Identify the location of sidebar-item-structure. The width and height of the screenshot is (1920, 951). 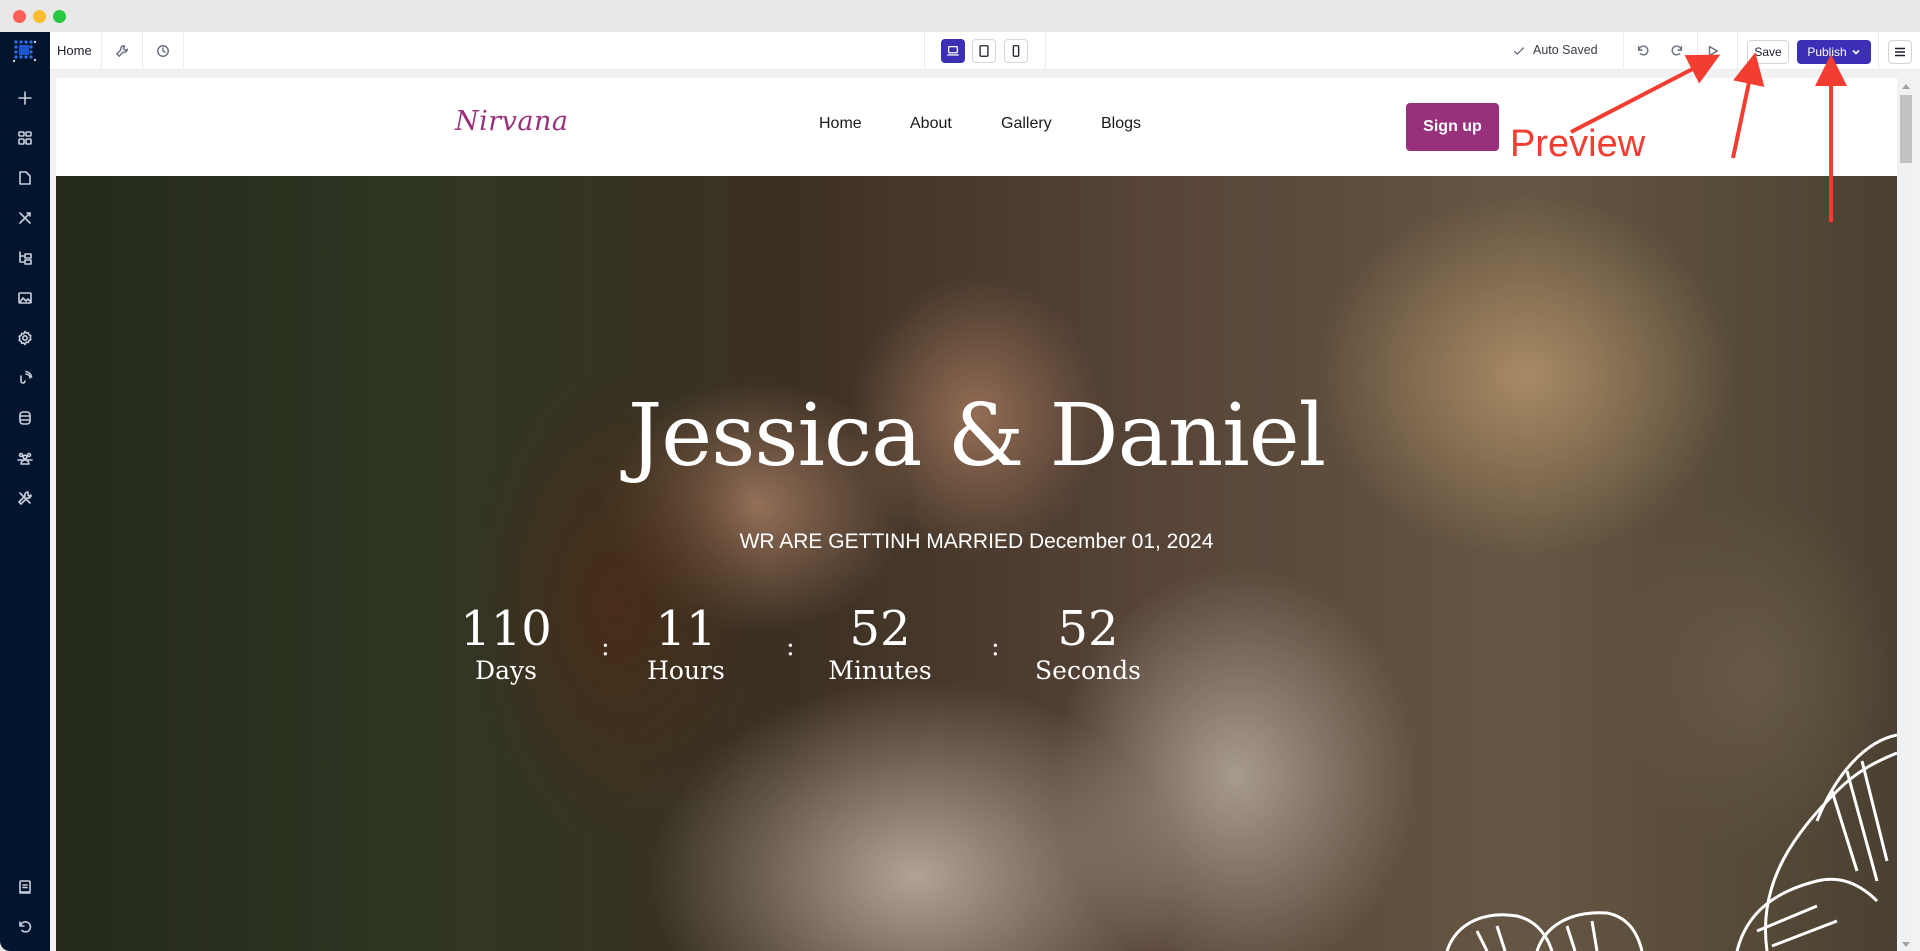
(25, 258).